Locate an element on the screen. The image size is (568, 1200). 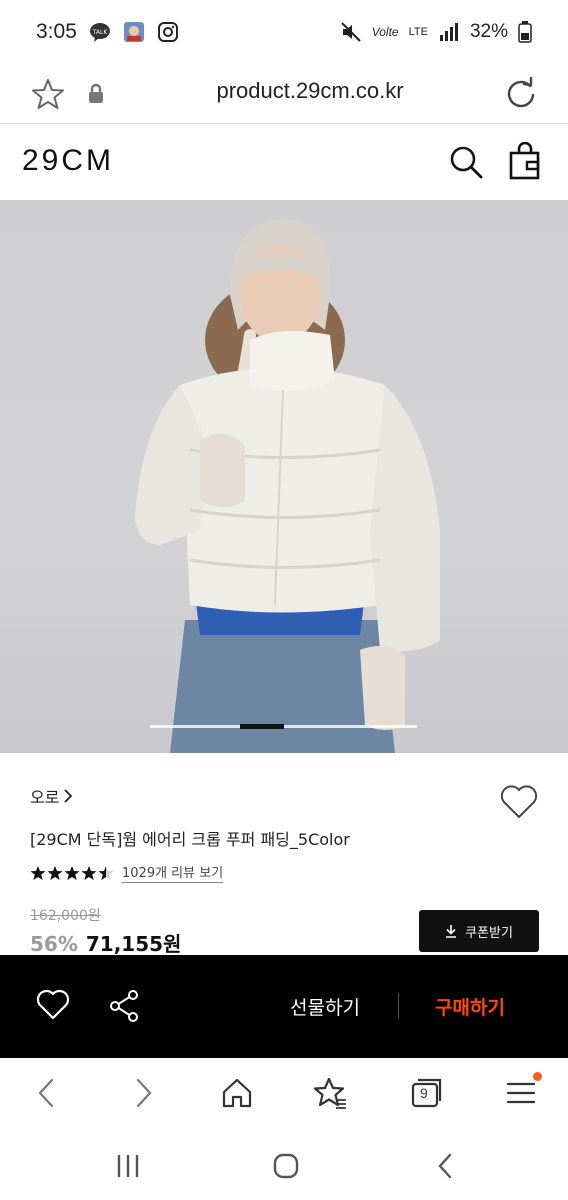
back-icon is located at coordinates (47, 1093).